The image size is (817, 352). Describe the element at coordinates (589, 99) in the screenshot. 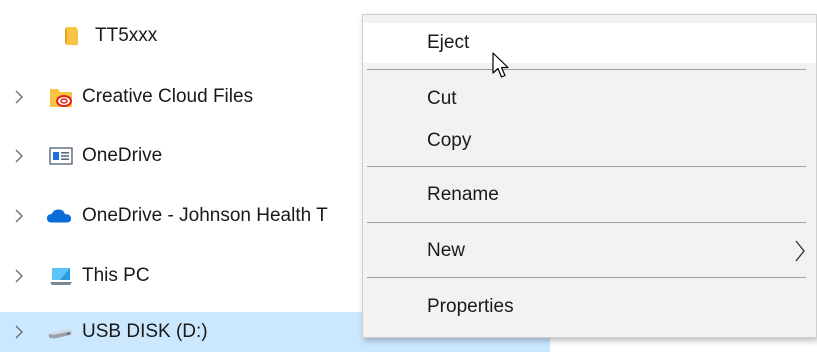

I see `menu-item-cut: Cut` at that location.